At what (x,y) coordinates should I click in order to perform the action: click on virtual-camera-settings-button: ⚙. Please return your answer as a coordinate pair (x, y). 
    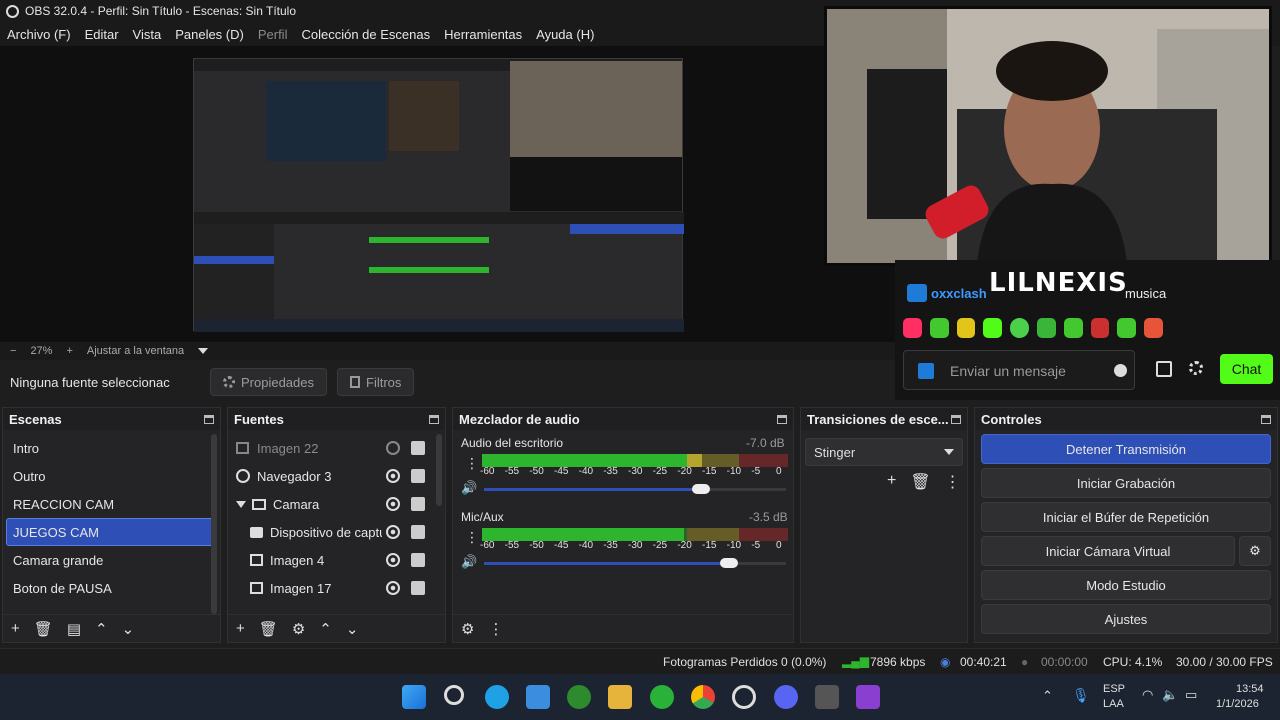
    Looking at the image, I should click on (1255, 551).